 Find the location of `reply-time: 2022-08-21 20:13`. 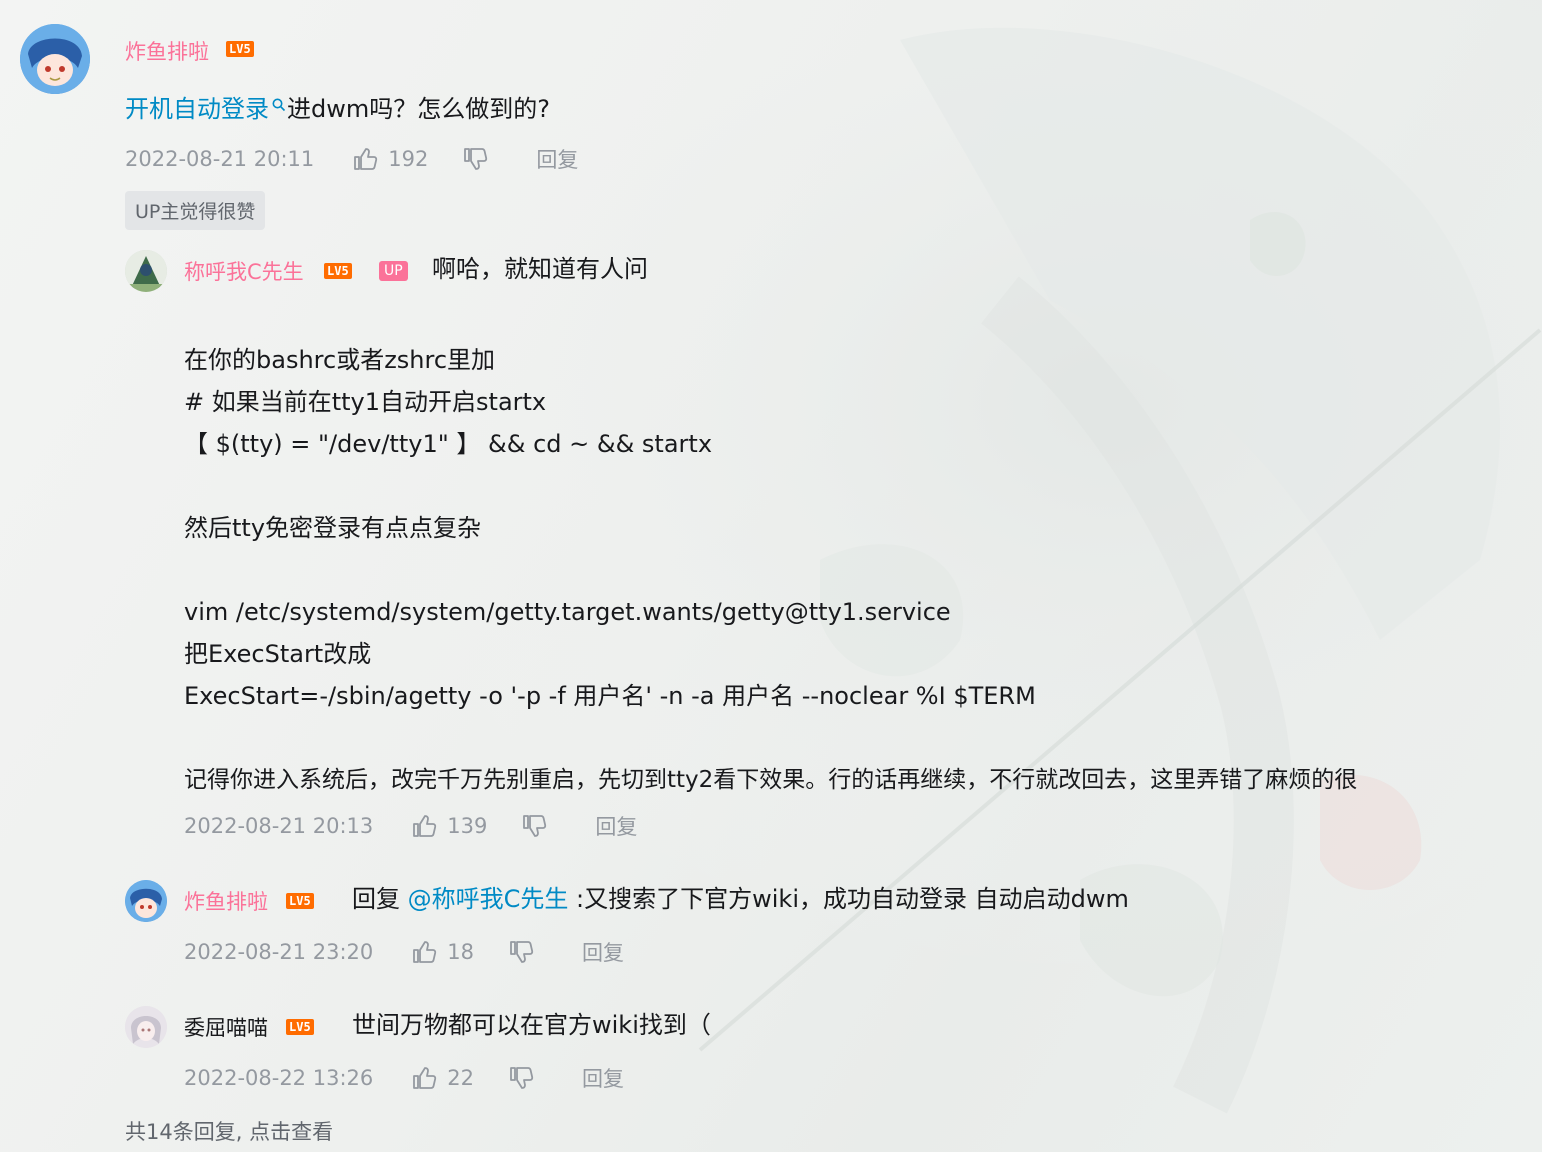

reply-time: 2022-08-21 20:13 is located at coordinates (279, 826).